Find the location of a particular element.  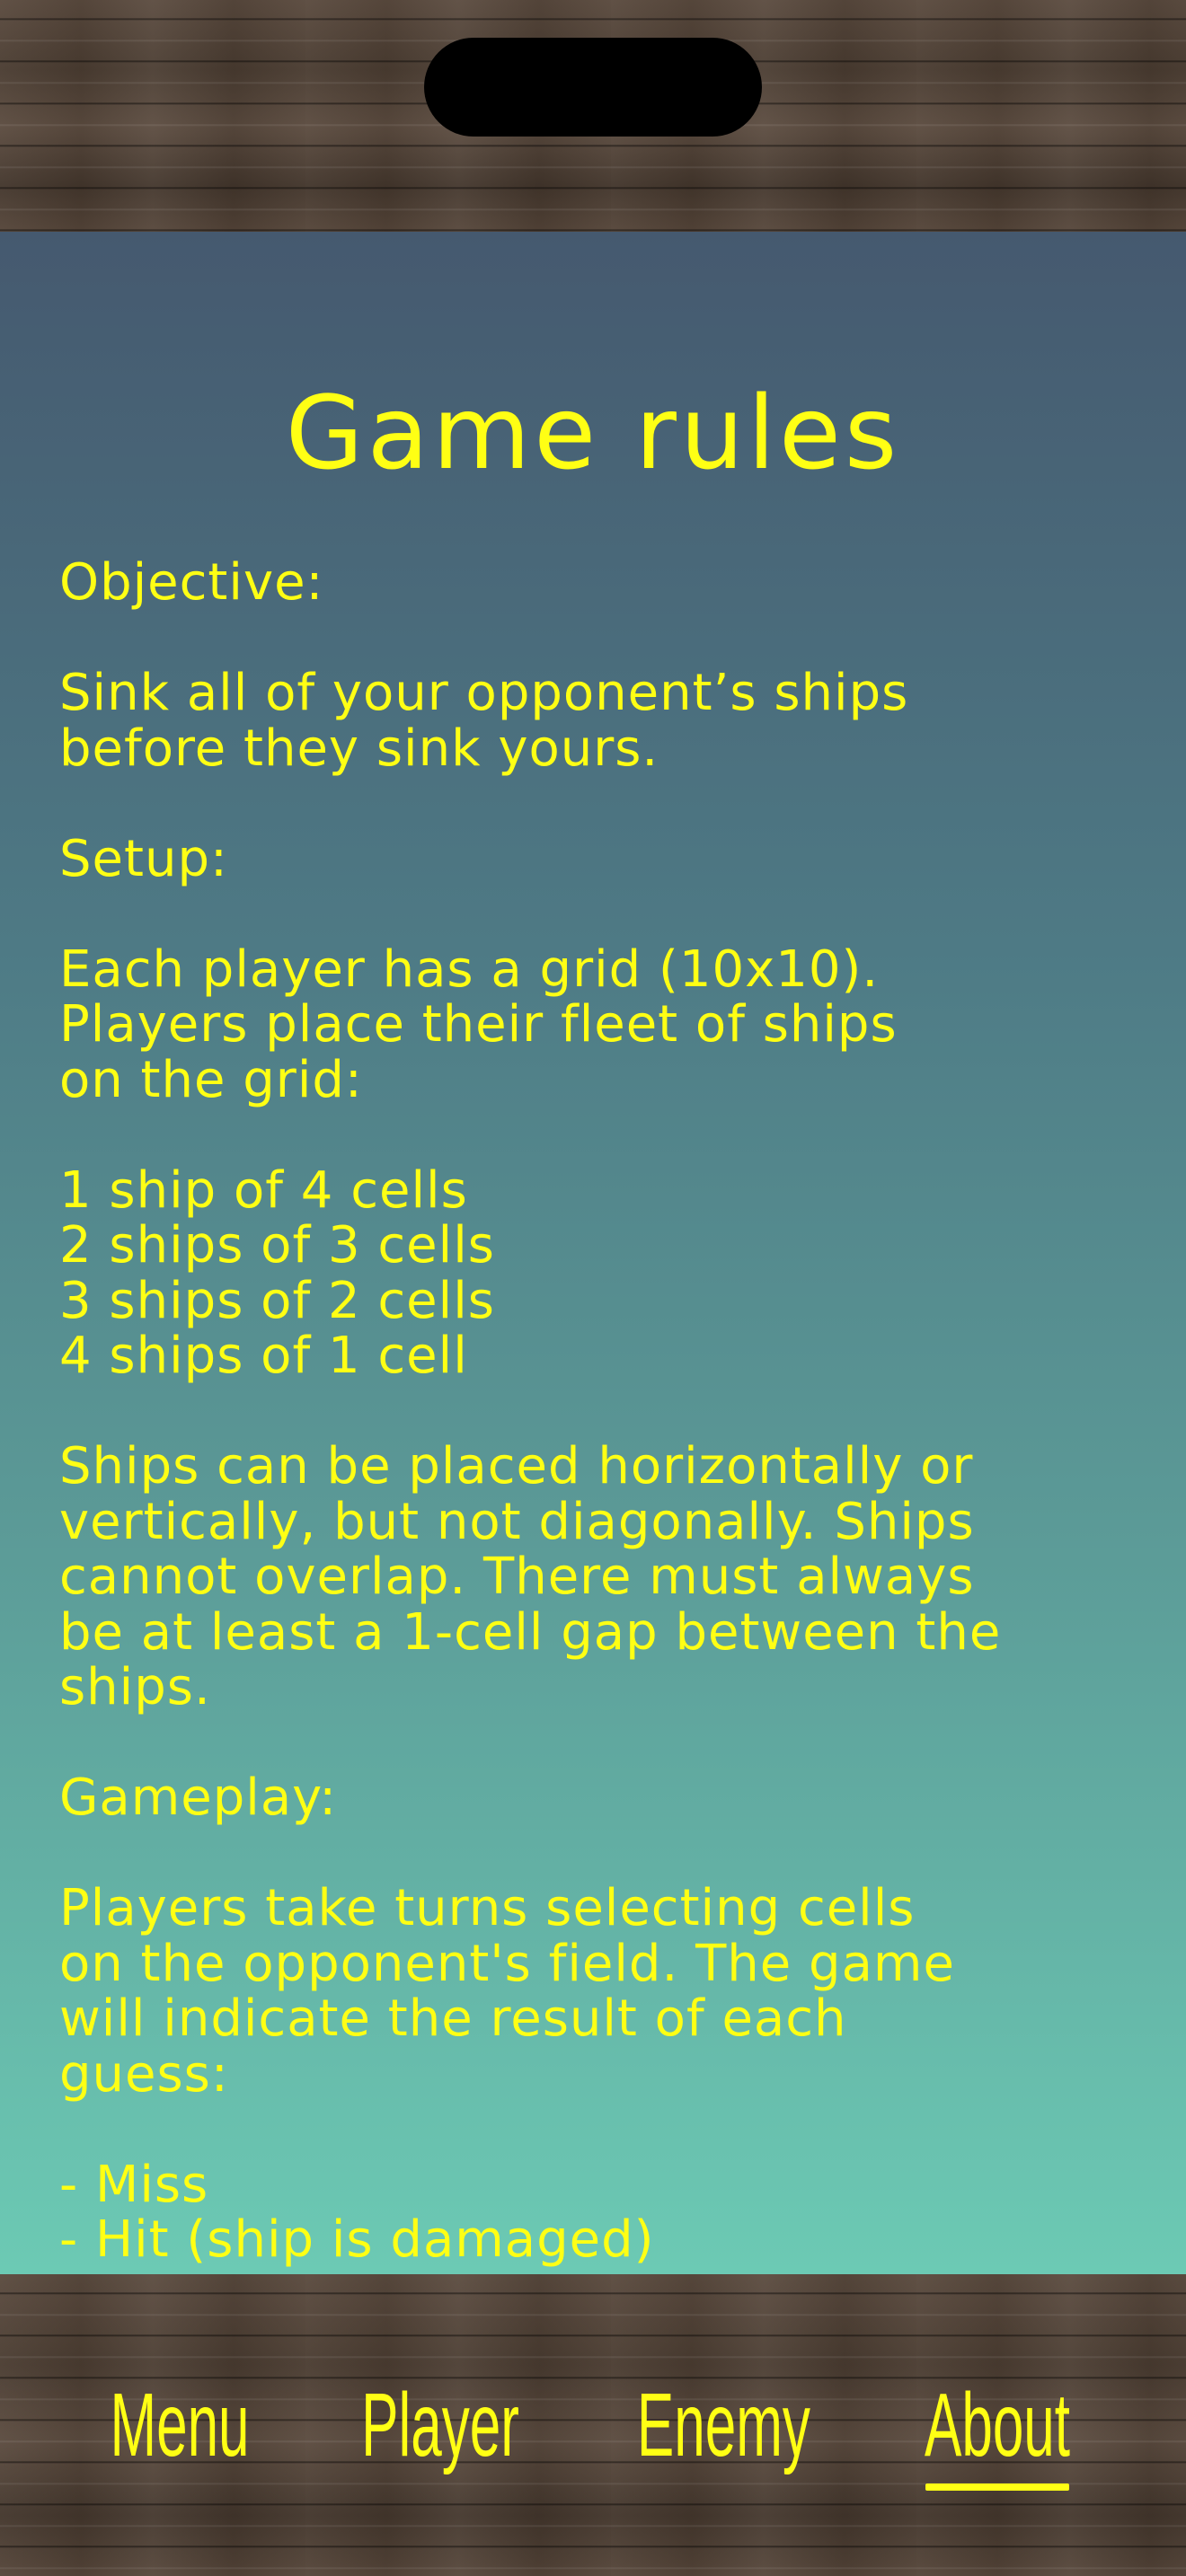

tab-menu: Menu is located at coordinates (180, 2425).